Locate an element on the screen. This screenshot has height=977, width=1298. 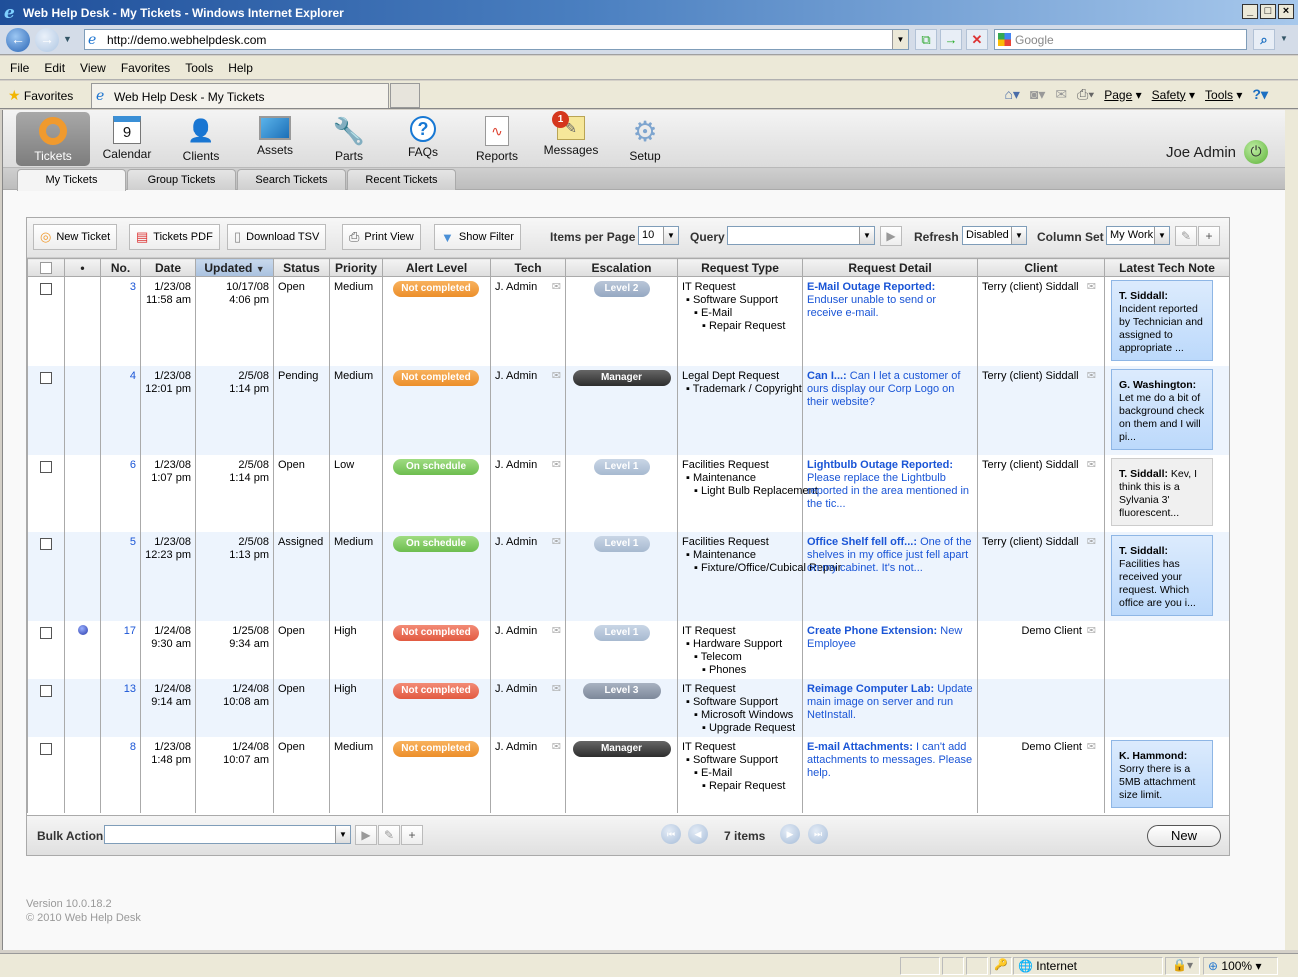
edit-column-set-button: ✎ is located at coordinates (1186, 236).